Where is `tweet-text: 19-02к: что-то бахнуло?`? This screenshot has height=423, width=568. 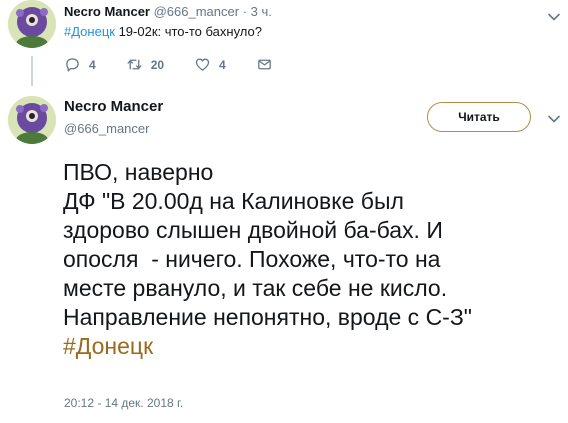 tweet-text: 19-02к: что-то бахнуло? is located at coordinates (188, 31).